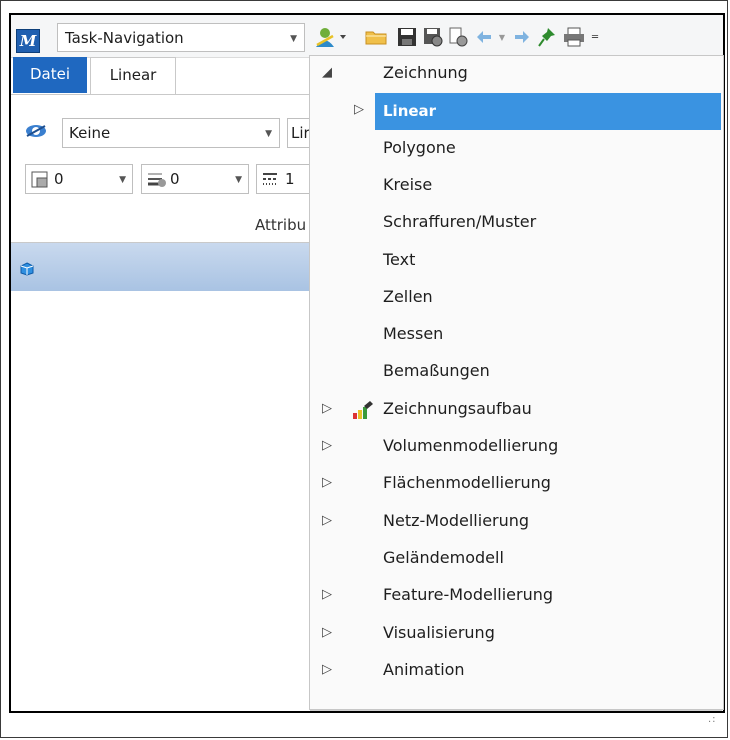  I want to click on menu-item: ▷ Zeichnungsaufbau, so click(516, 410).